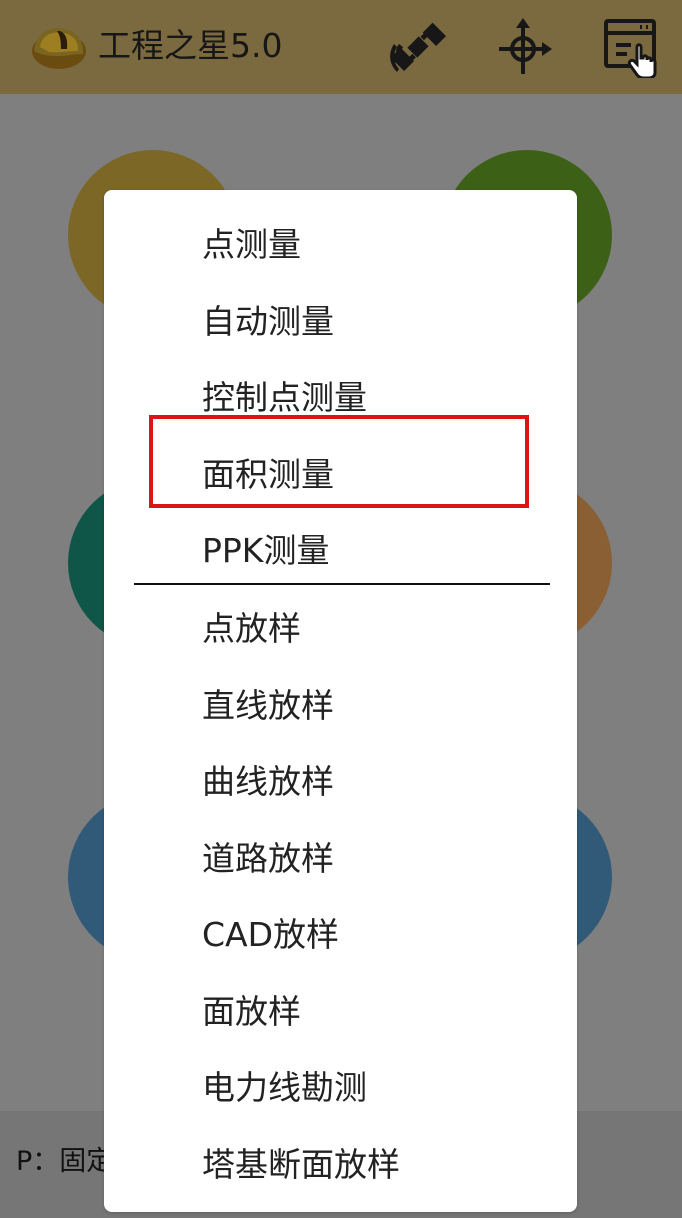 The height and width of the screenshot is (1218, 682). Describe the element at coordinates (340, 548) in the screenshot. I see `menu-item-ppk-survey: PPK测量` at that location.